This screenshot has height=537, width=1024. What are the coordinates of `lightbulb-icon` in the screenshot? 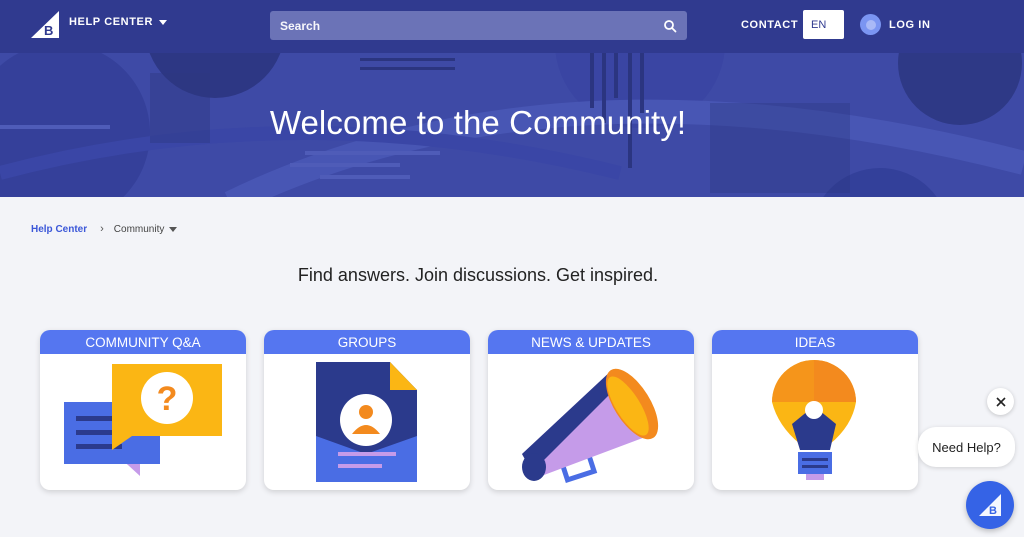 It's located at (814, 420).